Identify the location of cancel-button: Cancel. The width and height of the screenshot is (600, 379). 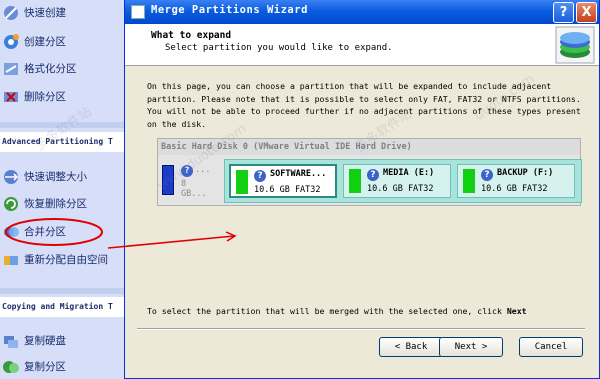
(551, 347).